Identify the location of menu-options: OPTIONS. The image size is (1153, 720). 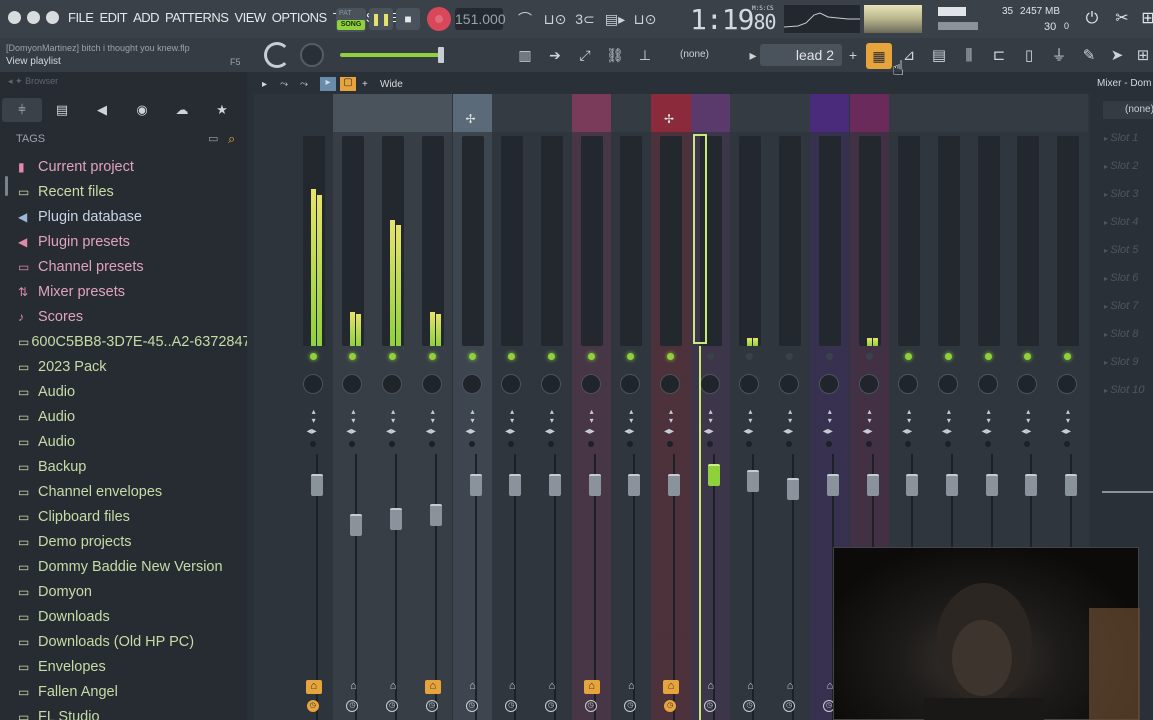
(300, 17).